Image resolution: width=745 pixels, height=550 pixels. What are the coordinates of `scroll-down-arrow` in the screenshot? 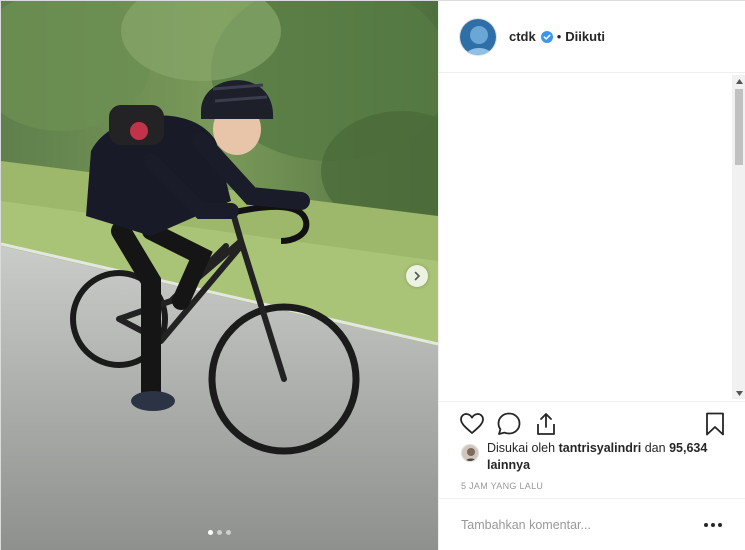 It's located at (738, 393).